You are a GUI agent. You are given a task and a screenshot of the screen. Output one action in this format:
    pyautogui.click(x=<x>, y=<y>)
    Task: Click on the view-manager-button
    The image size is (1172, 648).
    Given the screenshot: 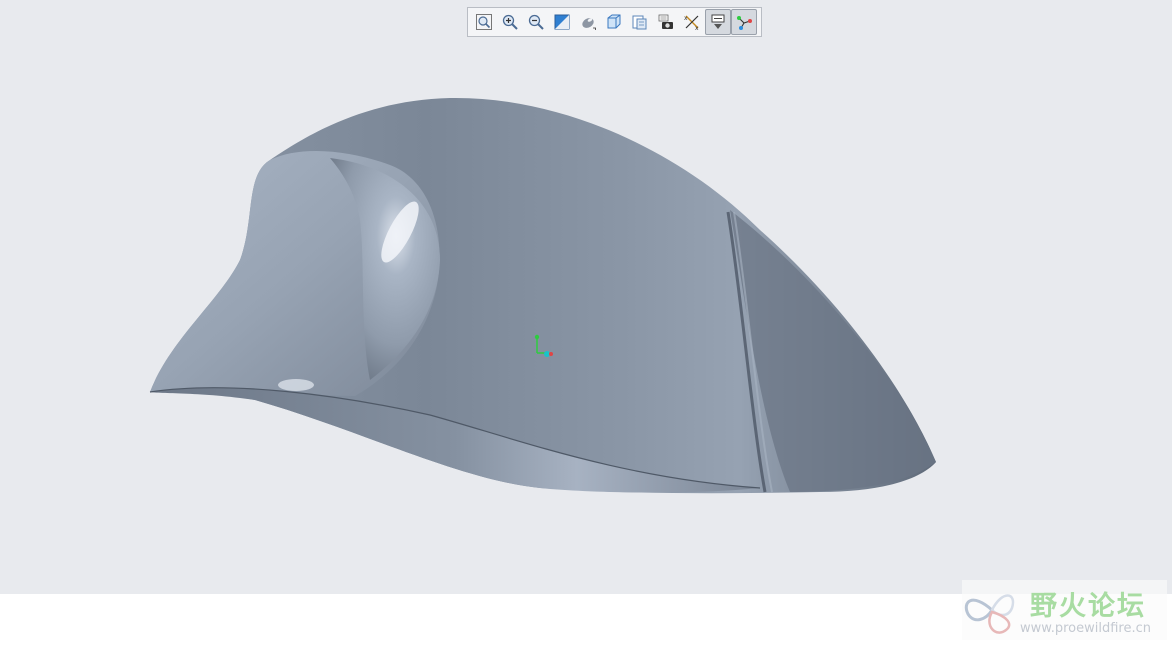 What is the action you would take?
    pyautogui.click(x=640, y=22)
    